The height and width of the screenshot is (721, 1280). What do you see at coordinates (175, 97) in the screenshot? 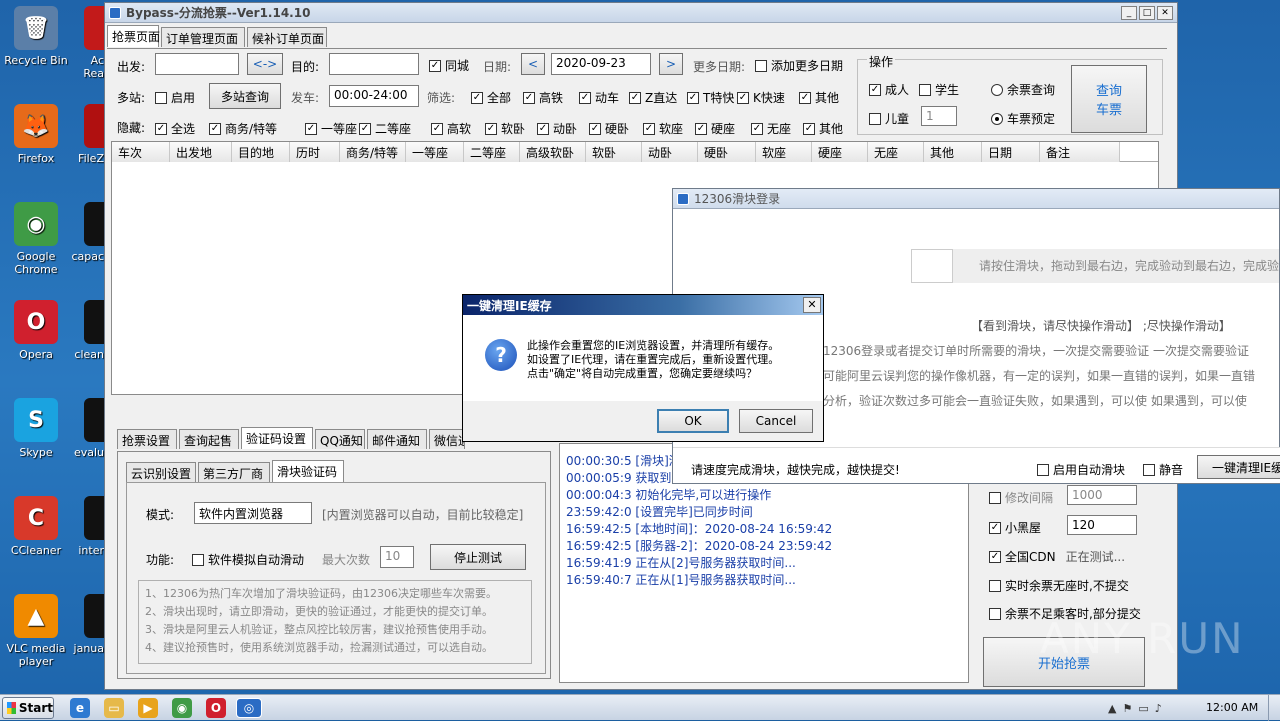
I see `multi-enable-checkbox: 启用` at bounding box center [175, 97].